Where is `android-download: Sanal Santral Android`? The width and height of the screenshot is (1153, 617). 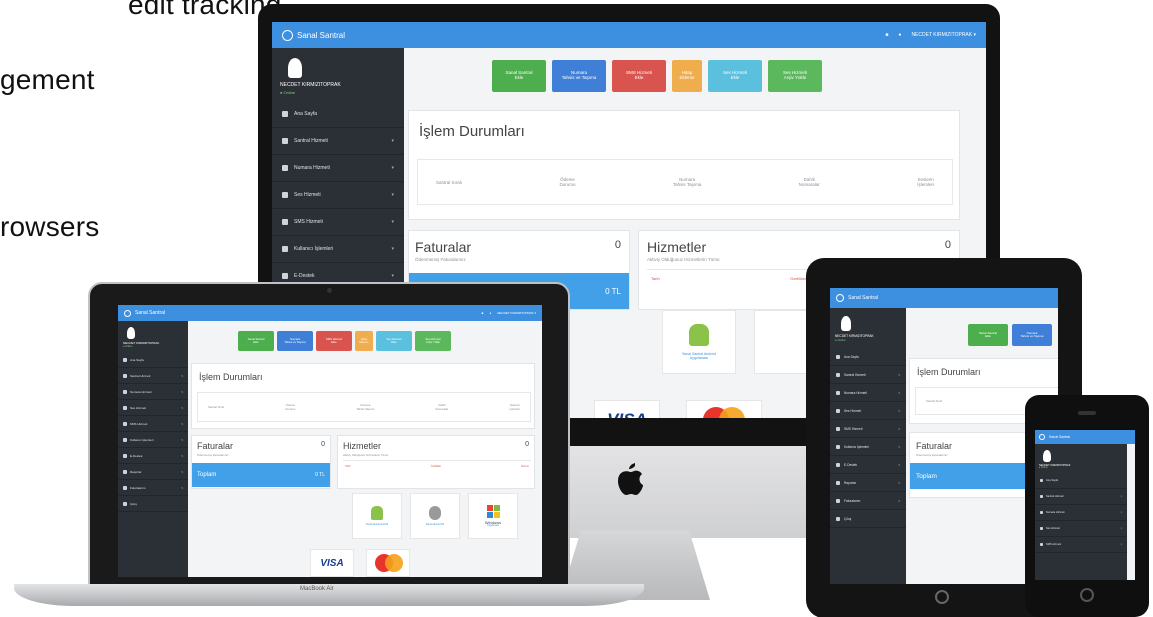
android-download: Sanal Santral Android is located at coordinates (377, 516).